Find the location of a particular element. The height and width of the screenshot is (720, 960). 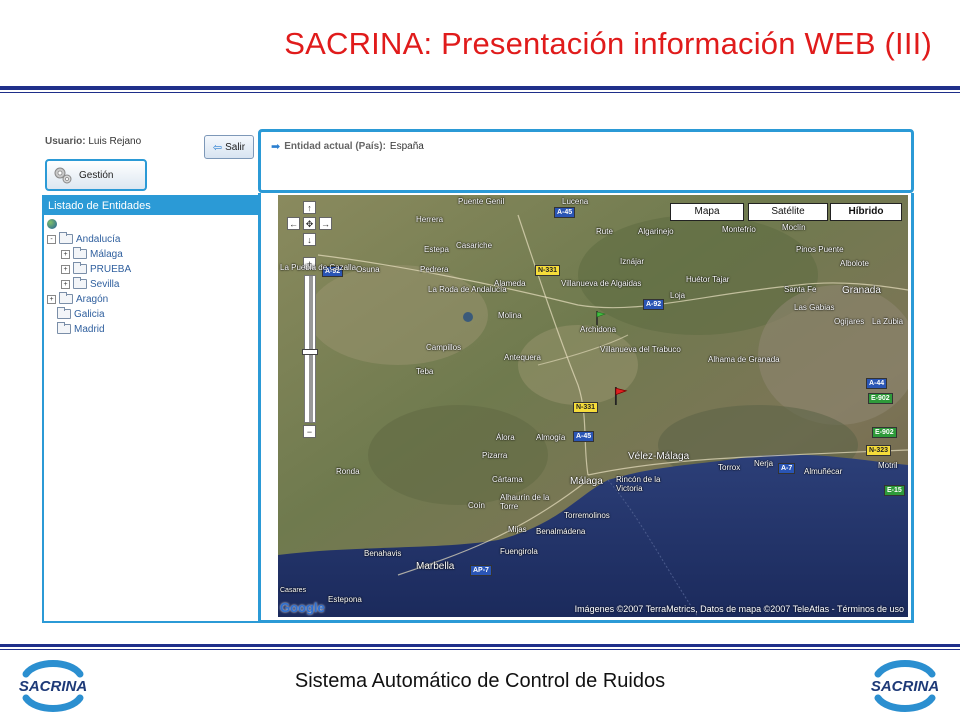

place-label: Benahavis is located at coordinates (383, 553).